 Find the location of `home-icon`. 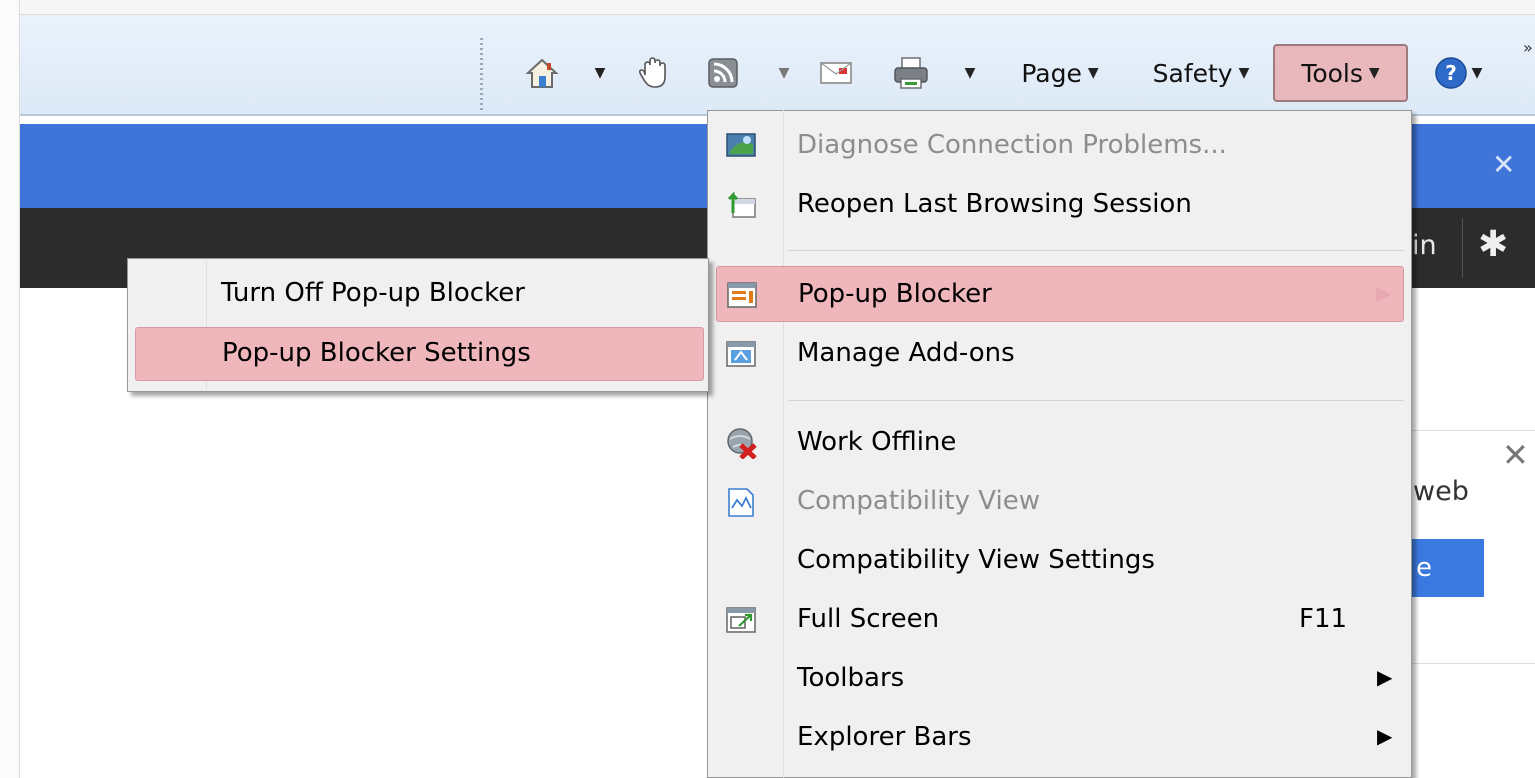

home-icon is located at coordinates (542, 73).